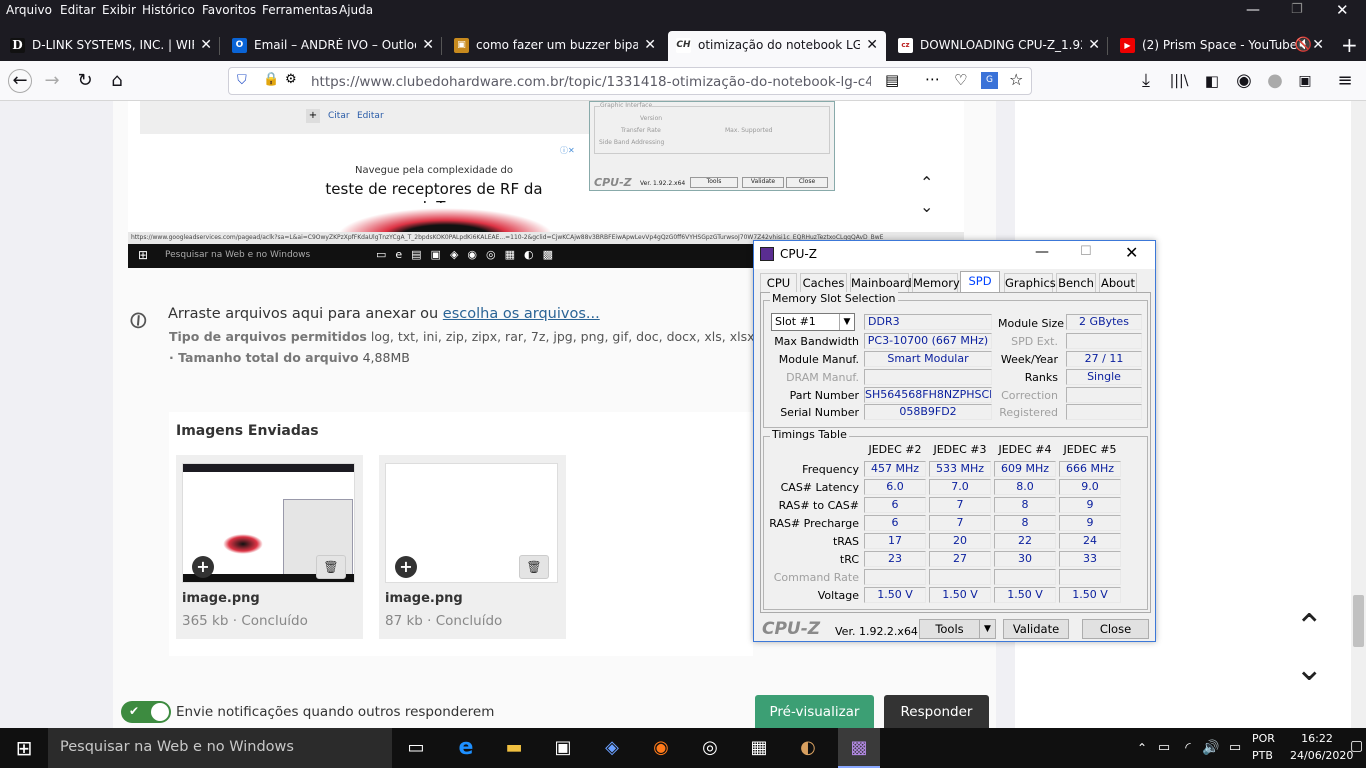 Image resolution: width=1366 pixels, height=768 pixels. Describe the element at coordinates (1212, 81) in the screenshot. I see `sidebar-icon: ◧` at that location.